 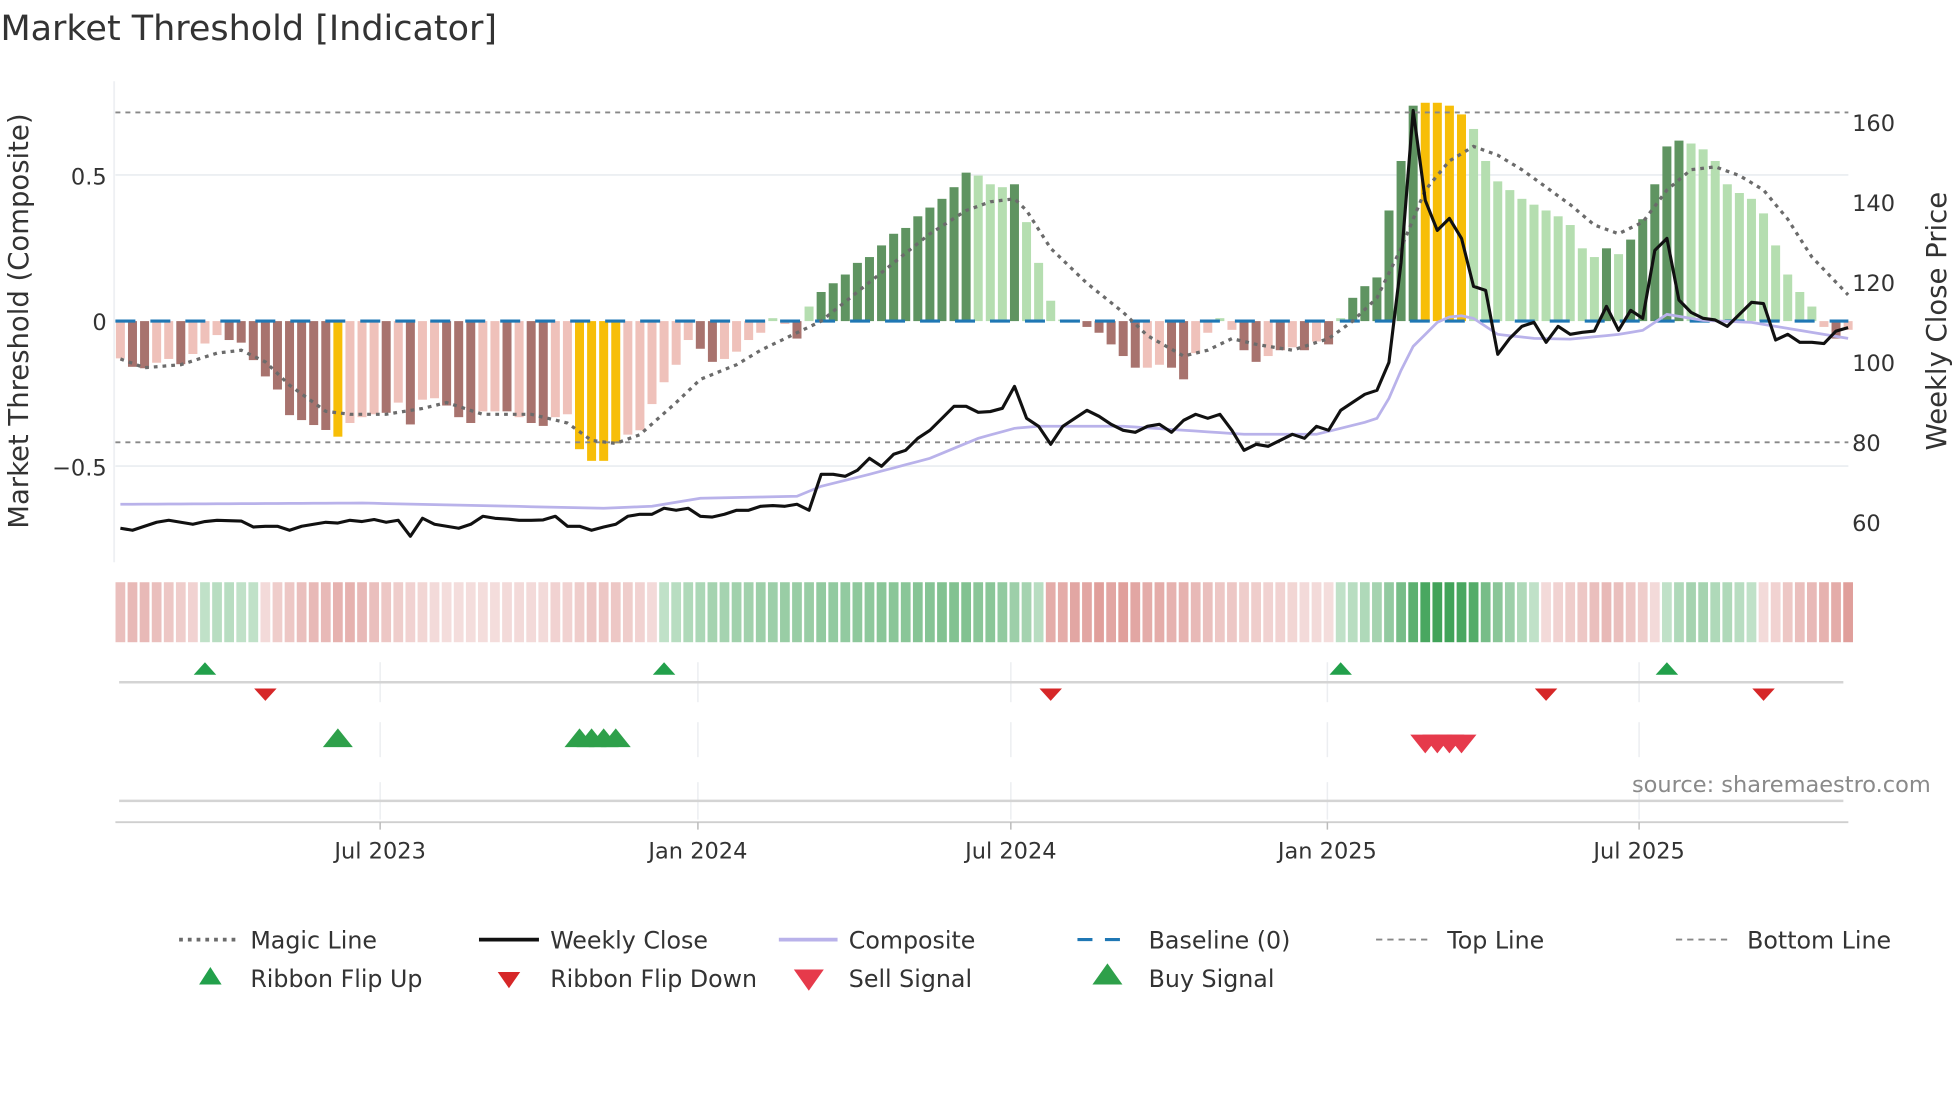 What do you see at coordinates (1107, 974) in the screenshot?
I see `buy-signal-icon` at bounding box center [1107, 974].